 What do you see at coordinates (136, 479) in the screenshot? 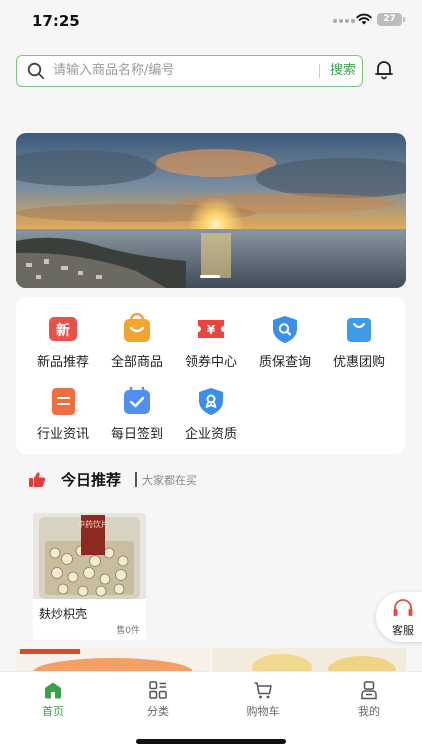
I see `title-divider` at bounding box center [136, 479].